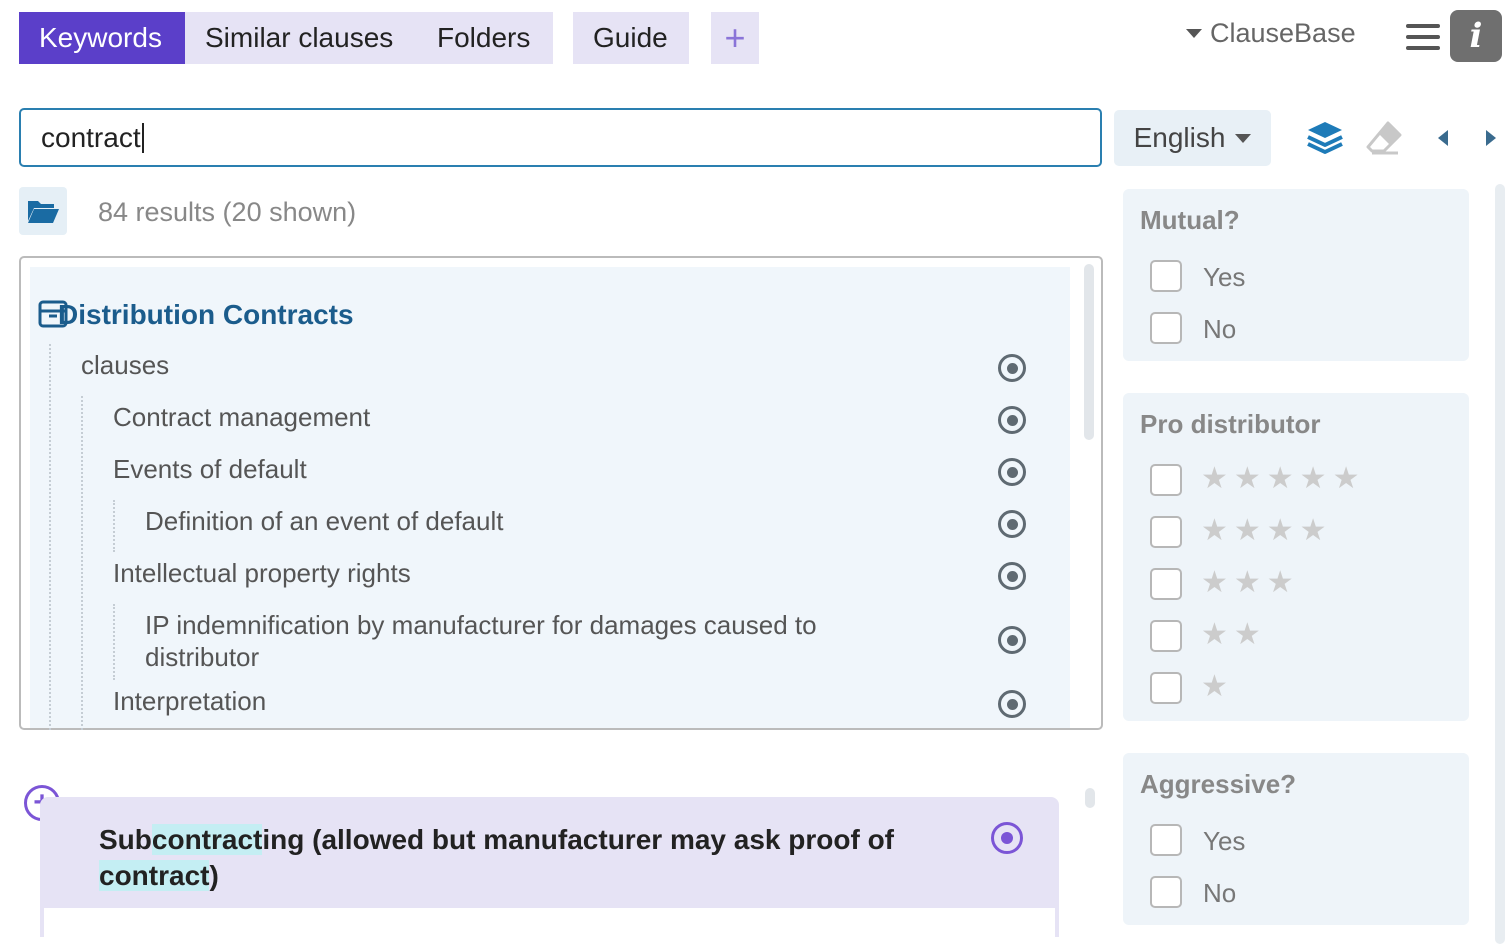  What do you see at coordinates (631, 38) in the screenshot?
I see `tab-guide: Guide` at bounding box center [631, 38].